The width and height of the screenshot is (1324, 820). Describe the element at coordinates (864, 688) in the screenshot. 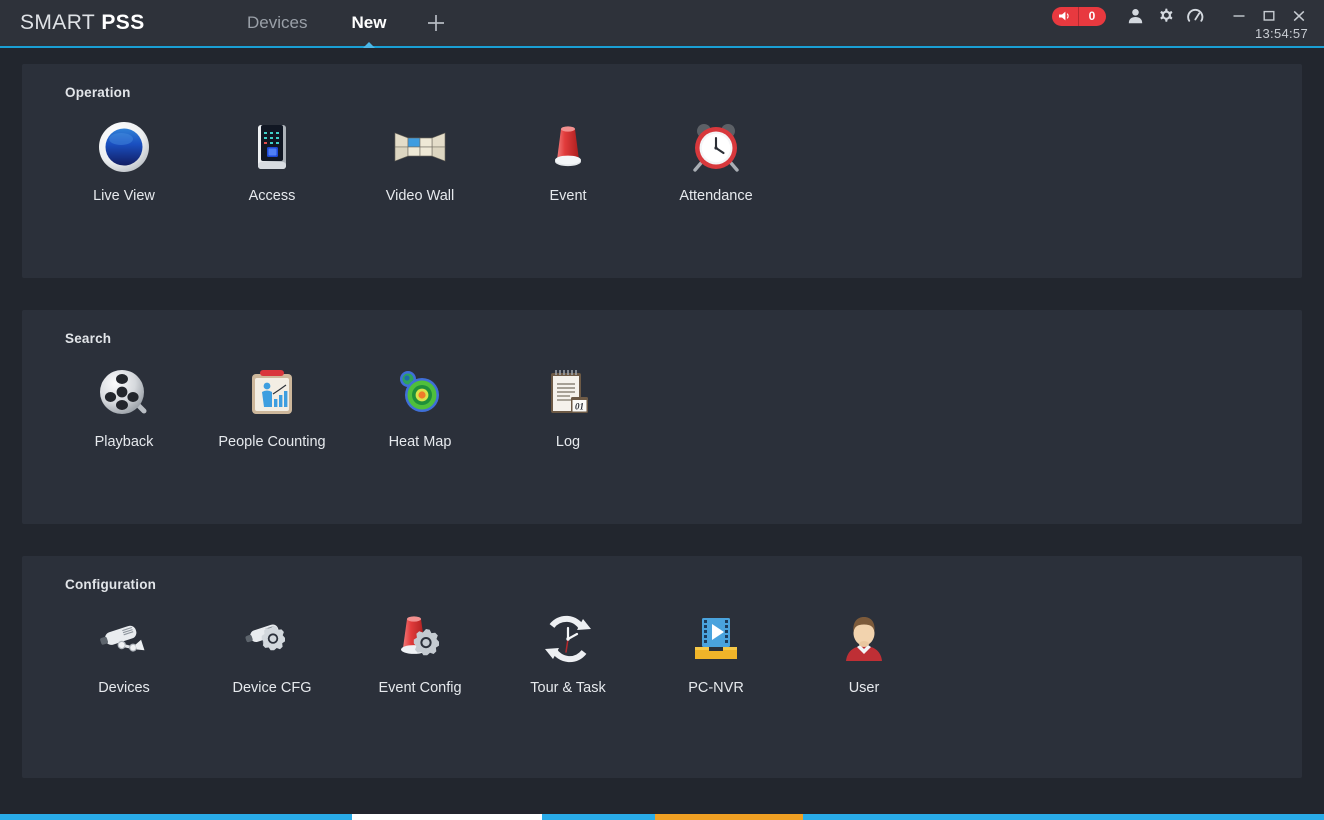

I see `tile-label: User` at that location.